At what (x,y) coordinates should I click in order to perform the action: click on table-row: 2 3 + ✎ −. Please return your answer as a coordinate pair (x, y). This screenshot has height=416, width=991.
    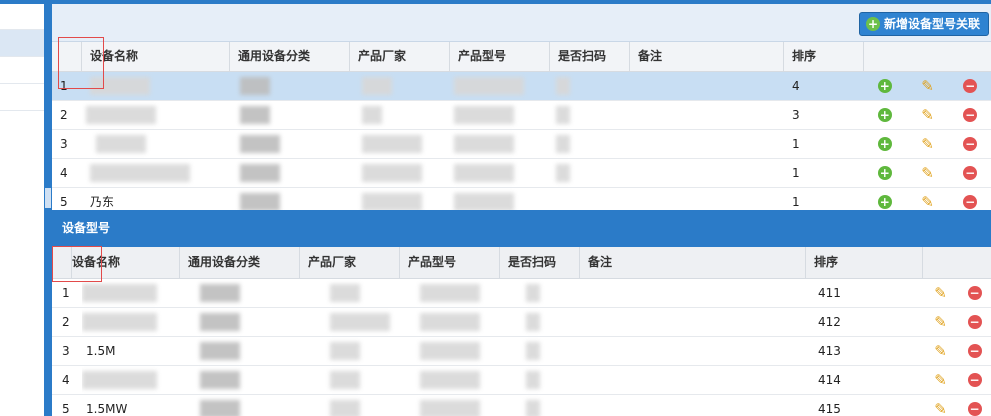
    Looking at the image, I should click on (521, 115).